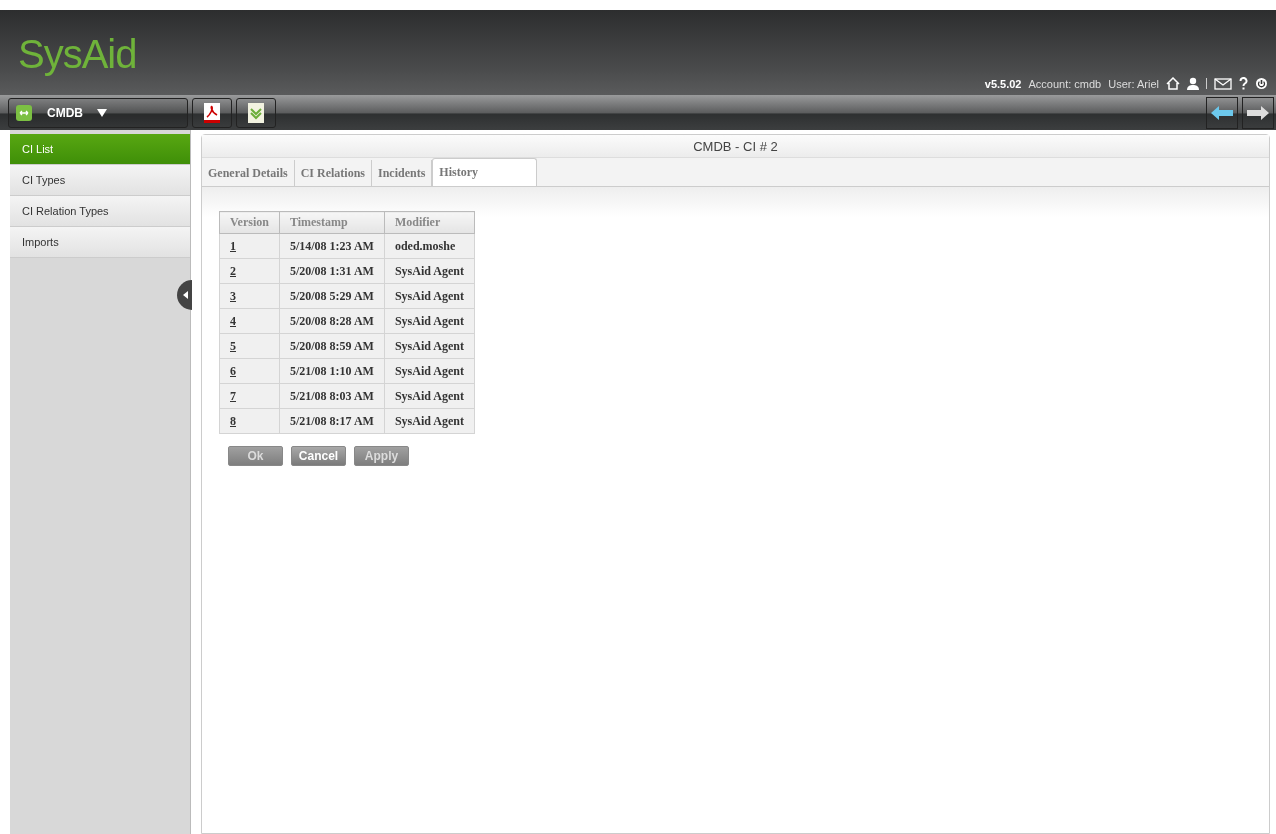 Image resolution: width=1276 pixels, height=834 pixels. I want to click on sidebar-item: Imports, so click(100, 242).